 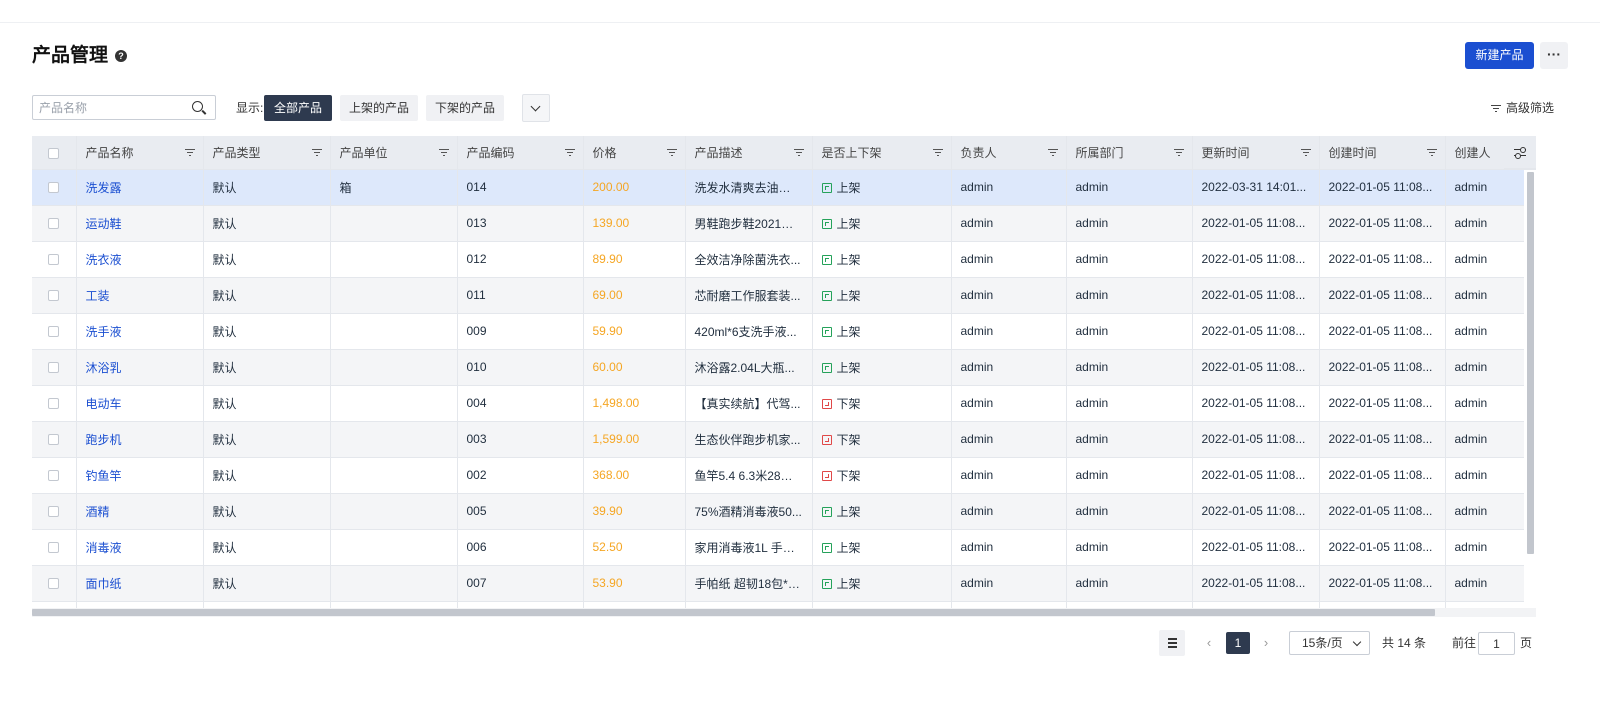 I want to click on product-name-link: 消毒液, so click(x=104, y=548).